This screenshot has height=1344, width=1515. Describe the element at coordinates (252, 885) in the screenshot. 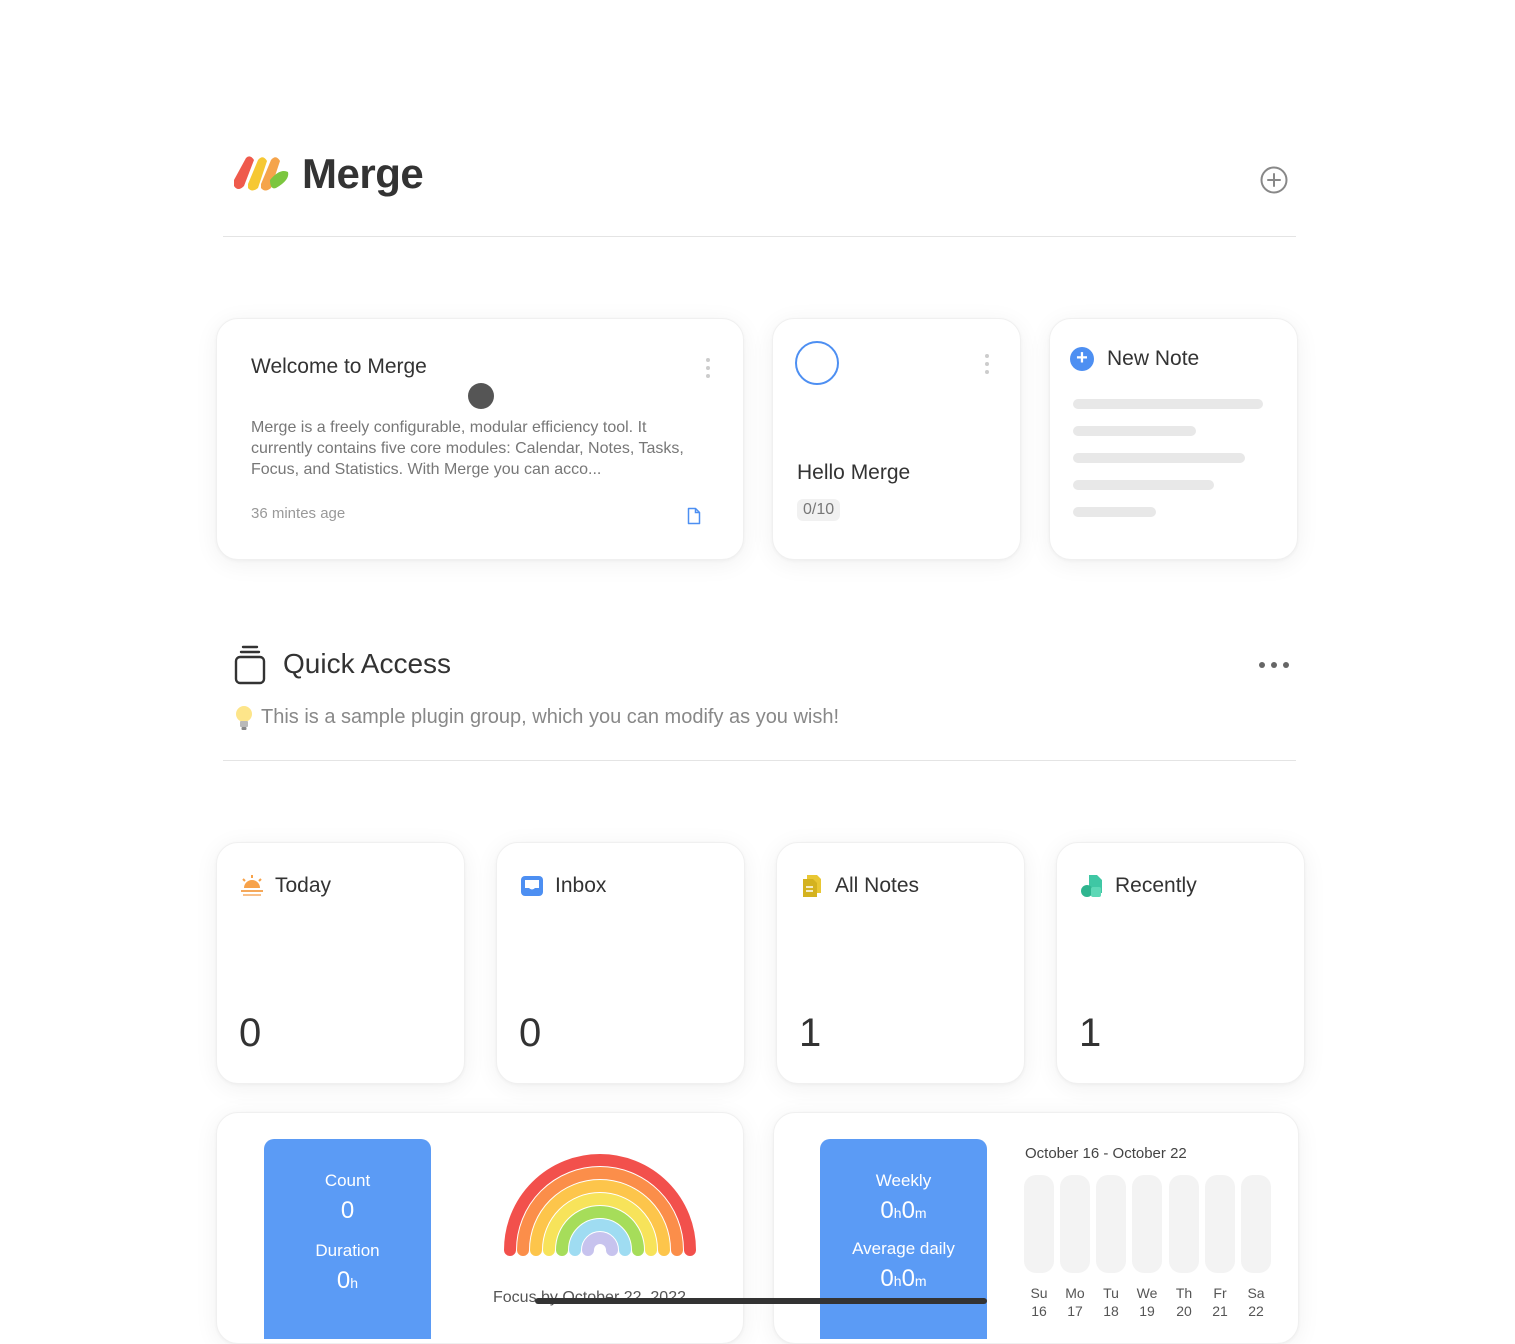

I see `sunrise-icon` at that location.